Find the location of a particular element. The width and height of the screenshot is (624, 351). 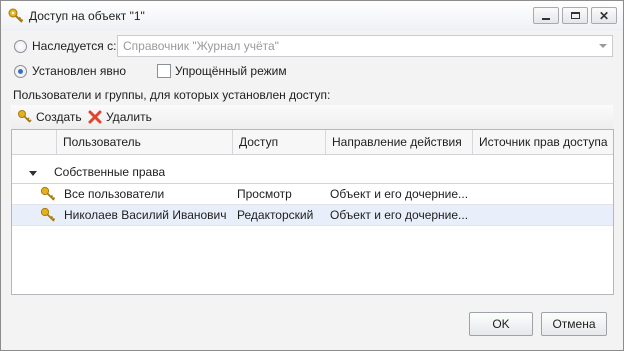

minimize-button is located at coordinates (546, 15).